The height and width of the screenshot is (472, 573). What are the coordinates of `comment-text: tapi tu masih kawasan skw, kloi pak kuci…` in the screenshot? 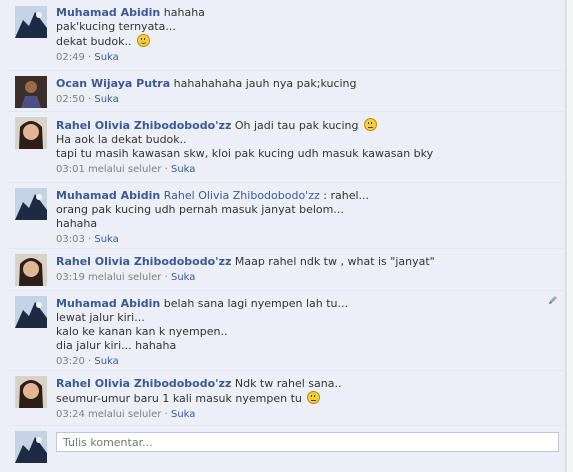 It's located at (245, 153).